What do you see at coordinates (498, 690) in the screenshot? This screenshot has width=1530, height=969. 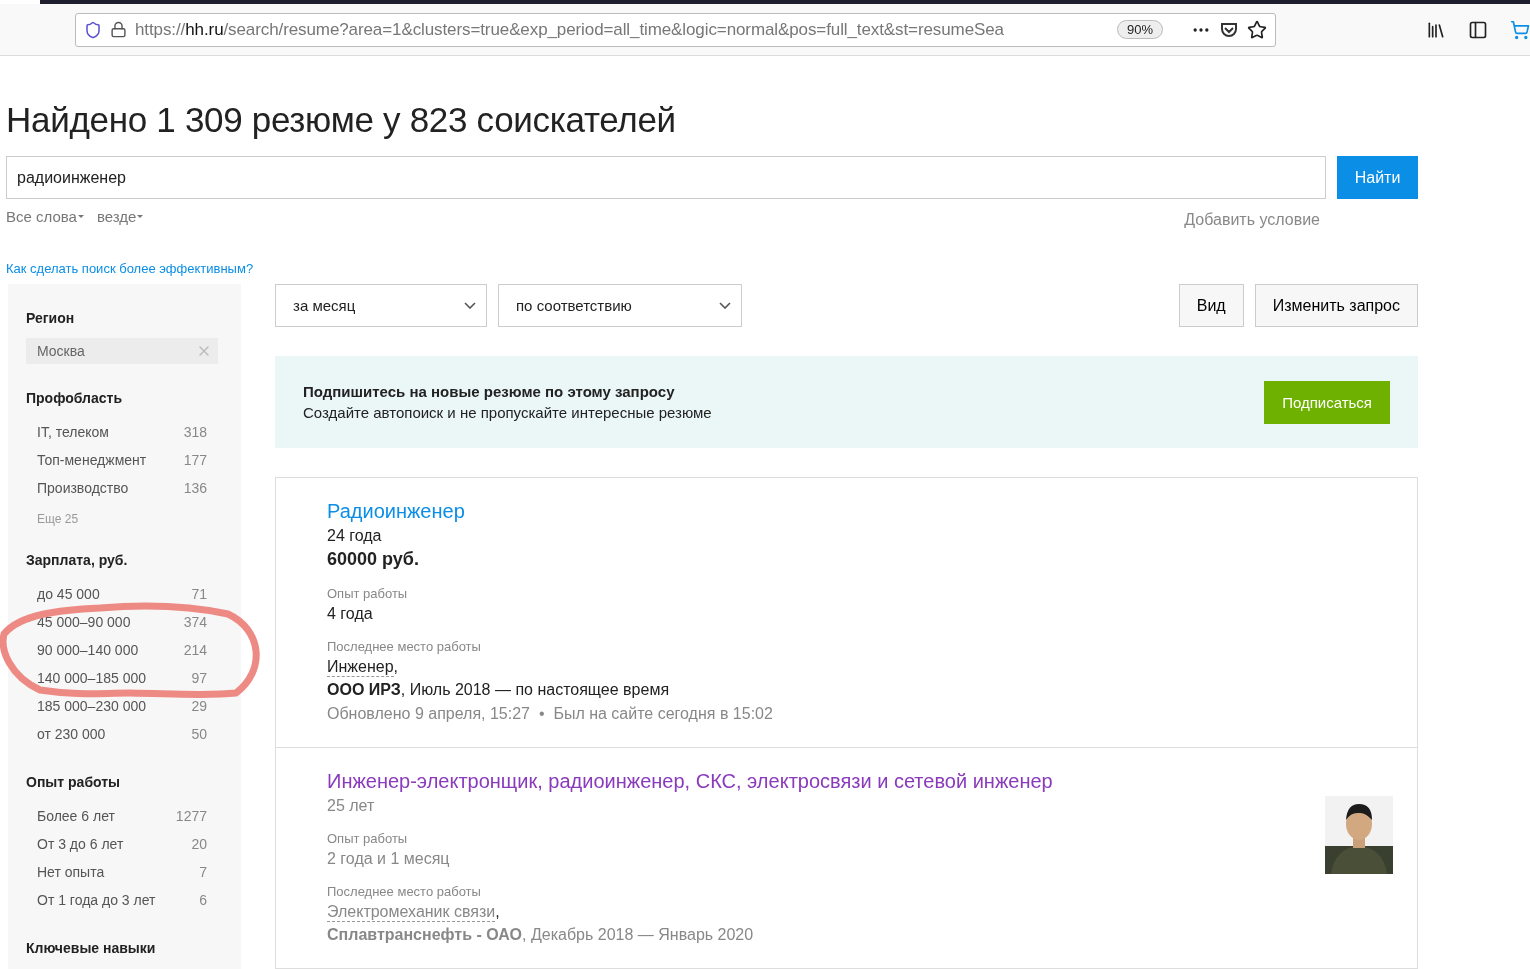 I see `company-text: ООО ИРЗ, Июль 2018 — по настоящее время` at bounding box center [498, 690].